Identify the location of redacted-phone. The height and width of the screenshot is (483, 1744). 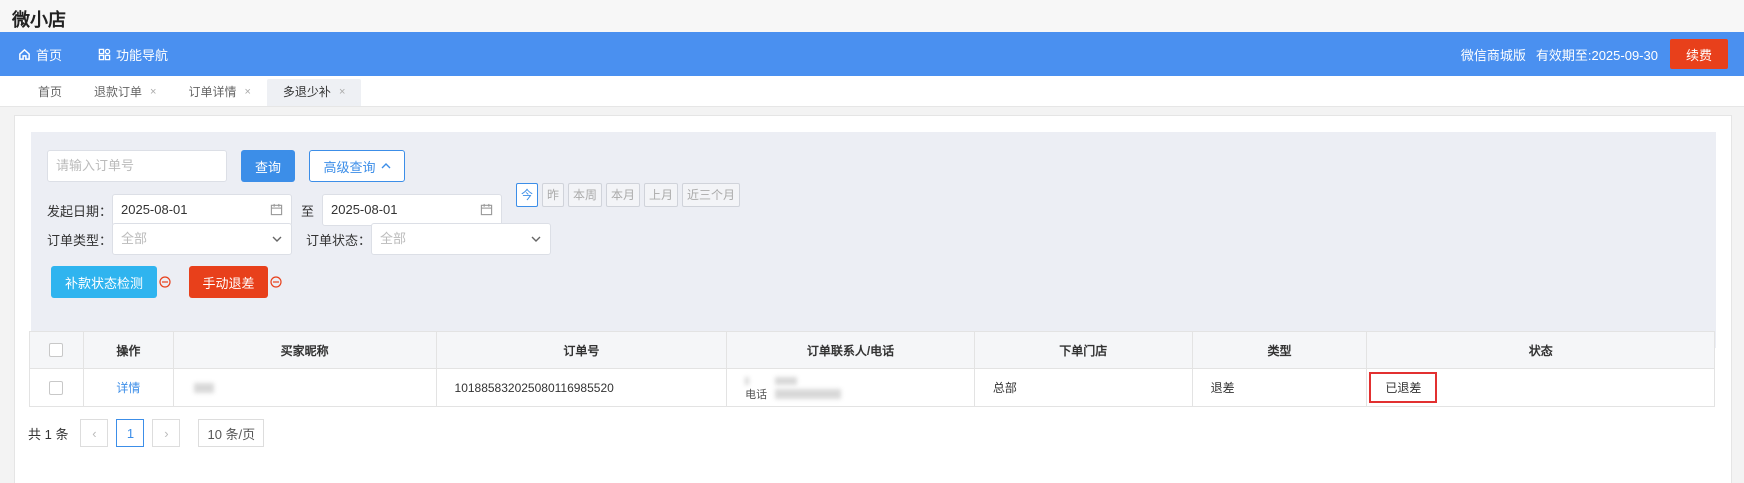
(808, 393).